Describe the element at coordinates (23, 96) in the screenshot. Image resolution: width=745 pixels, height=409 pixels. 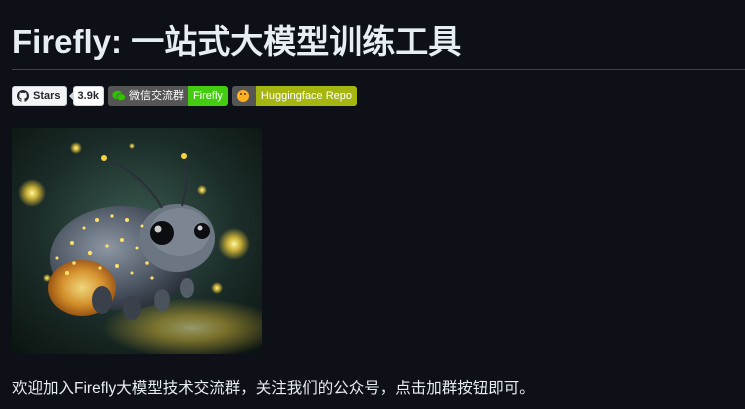
I see `github-icon` at that location.